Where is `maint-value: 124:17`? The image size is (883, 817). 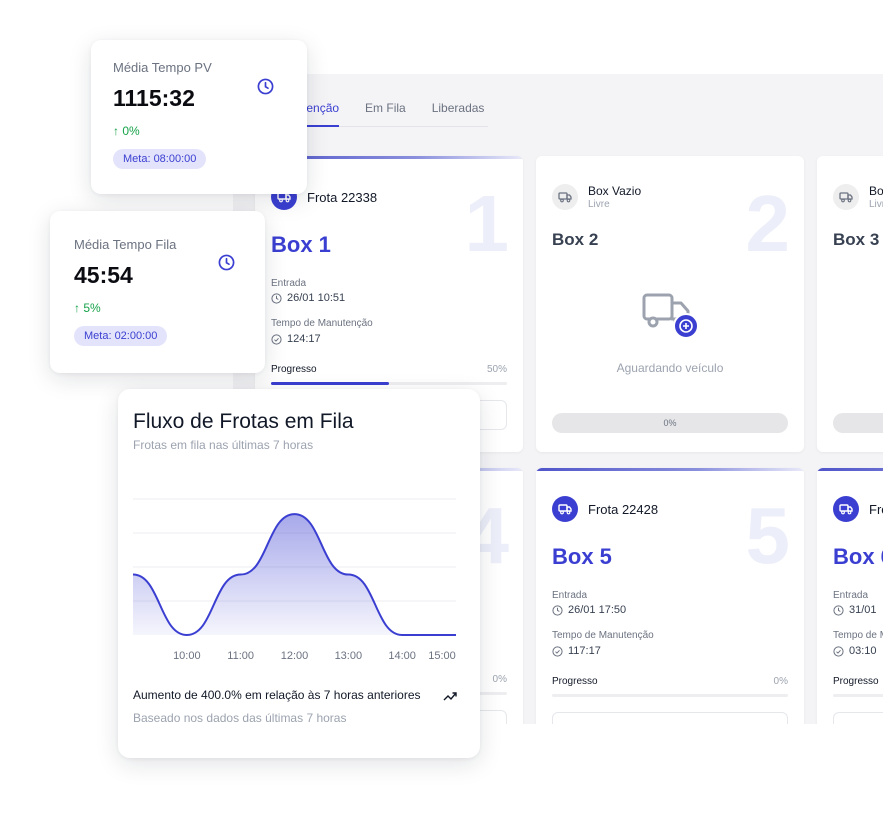
maint-value: 124:17 is located at coordinates (296, 339).